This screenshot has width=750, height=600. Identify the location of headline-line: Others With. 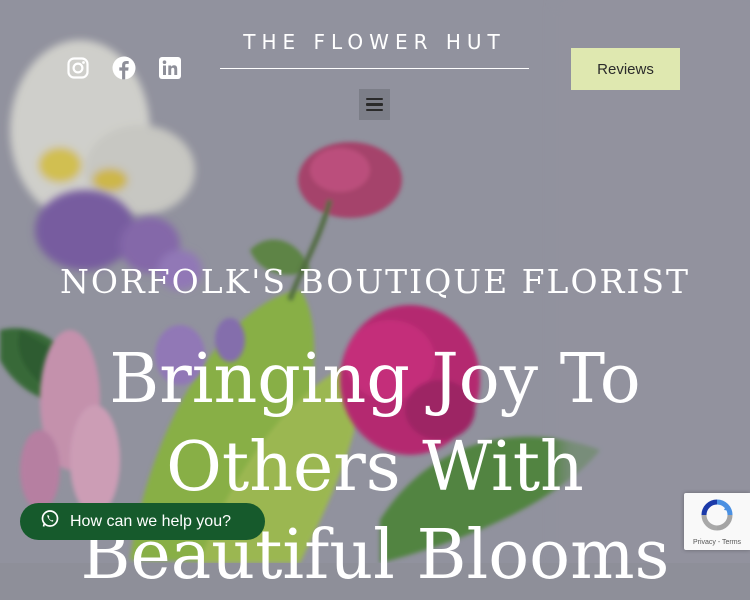
(375, 467).